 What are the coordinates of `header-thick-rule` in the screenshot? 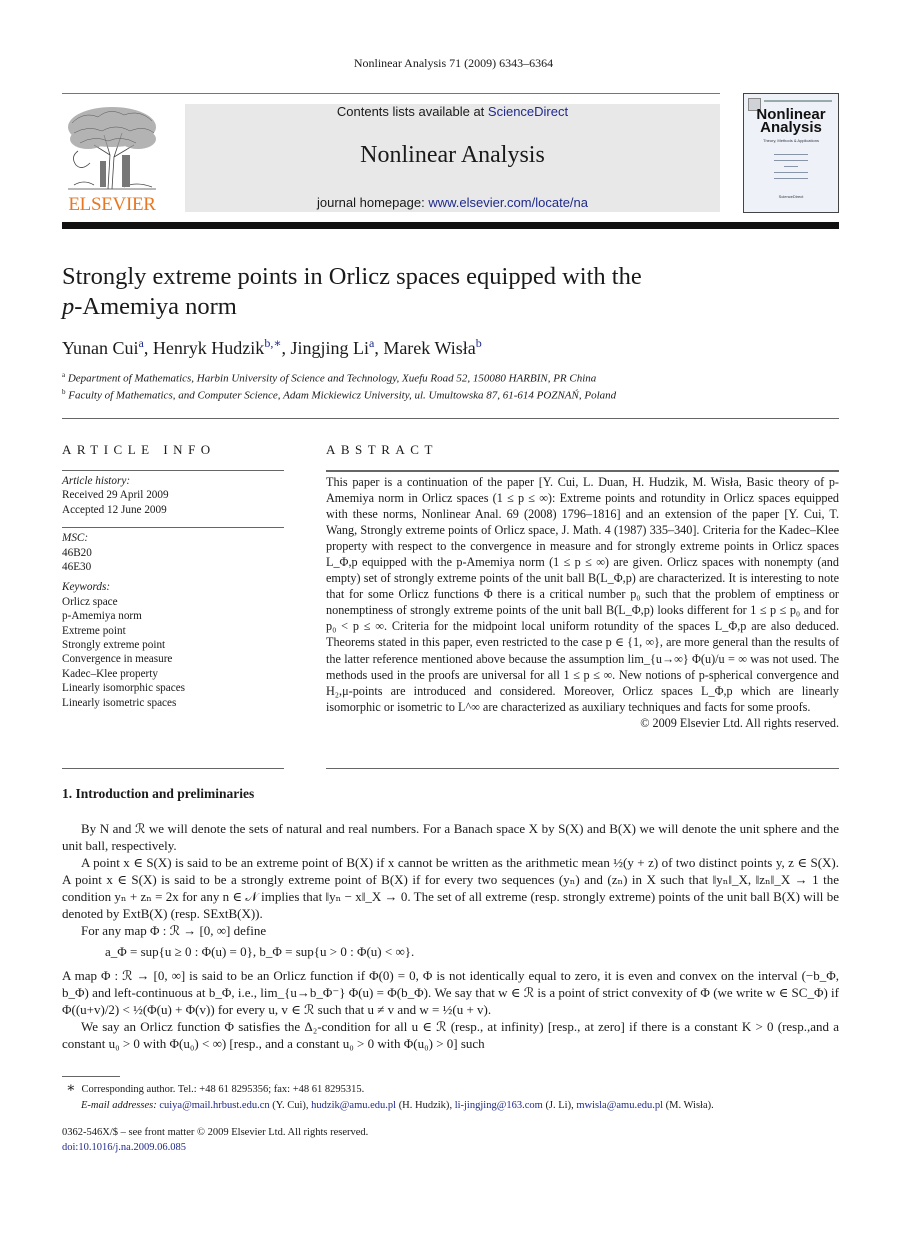 It's located at (450, 225).